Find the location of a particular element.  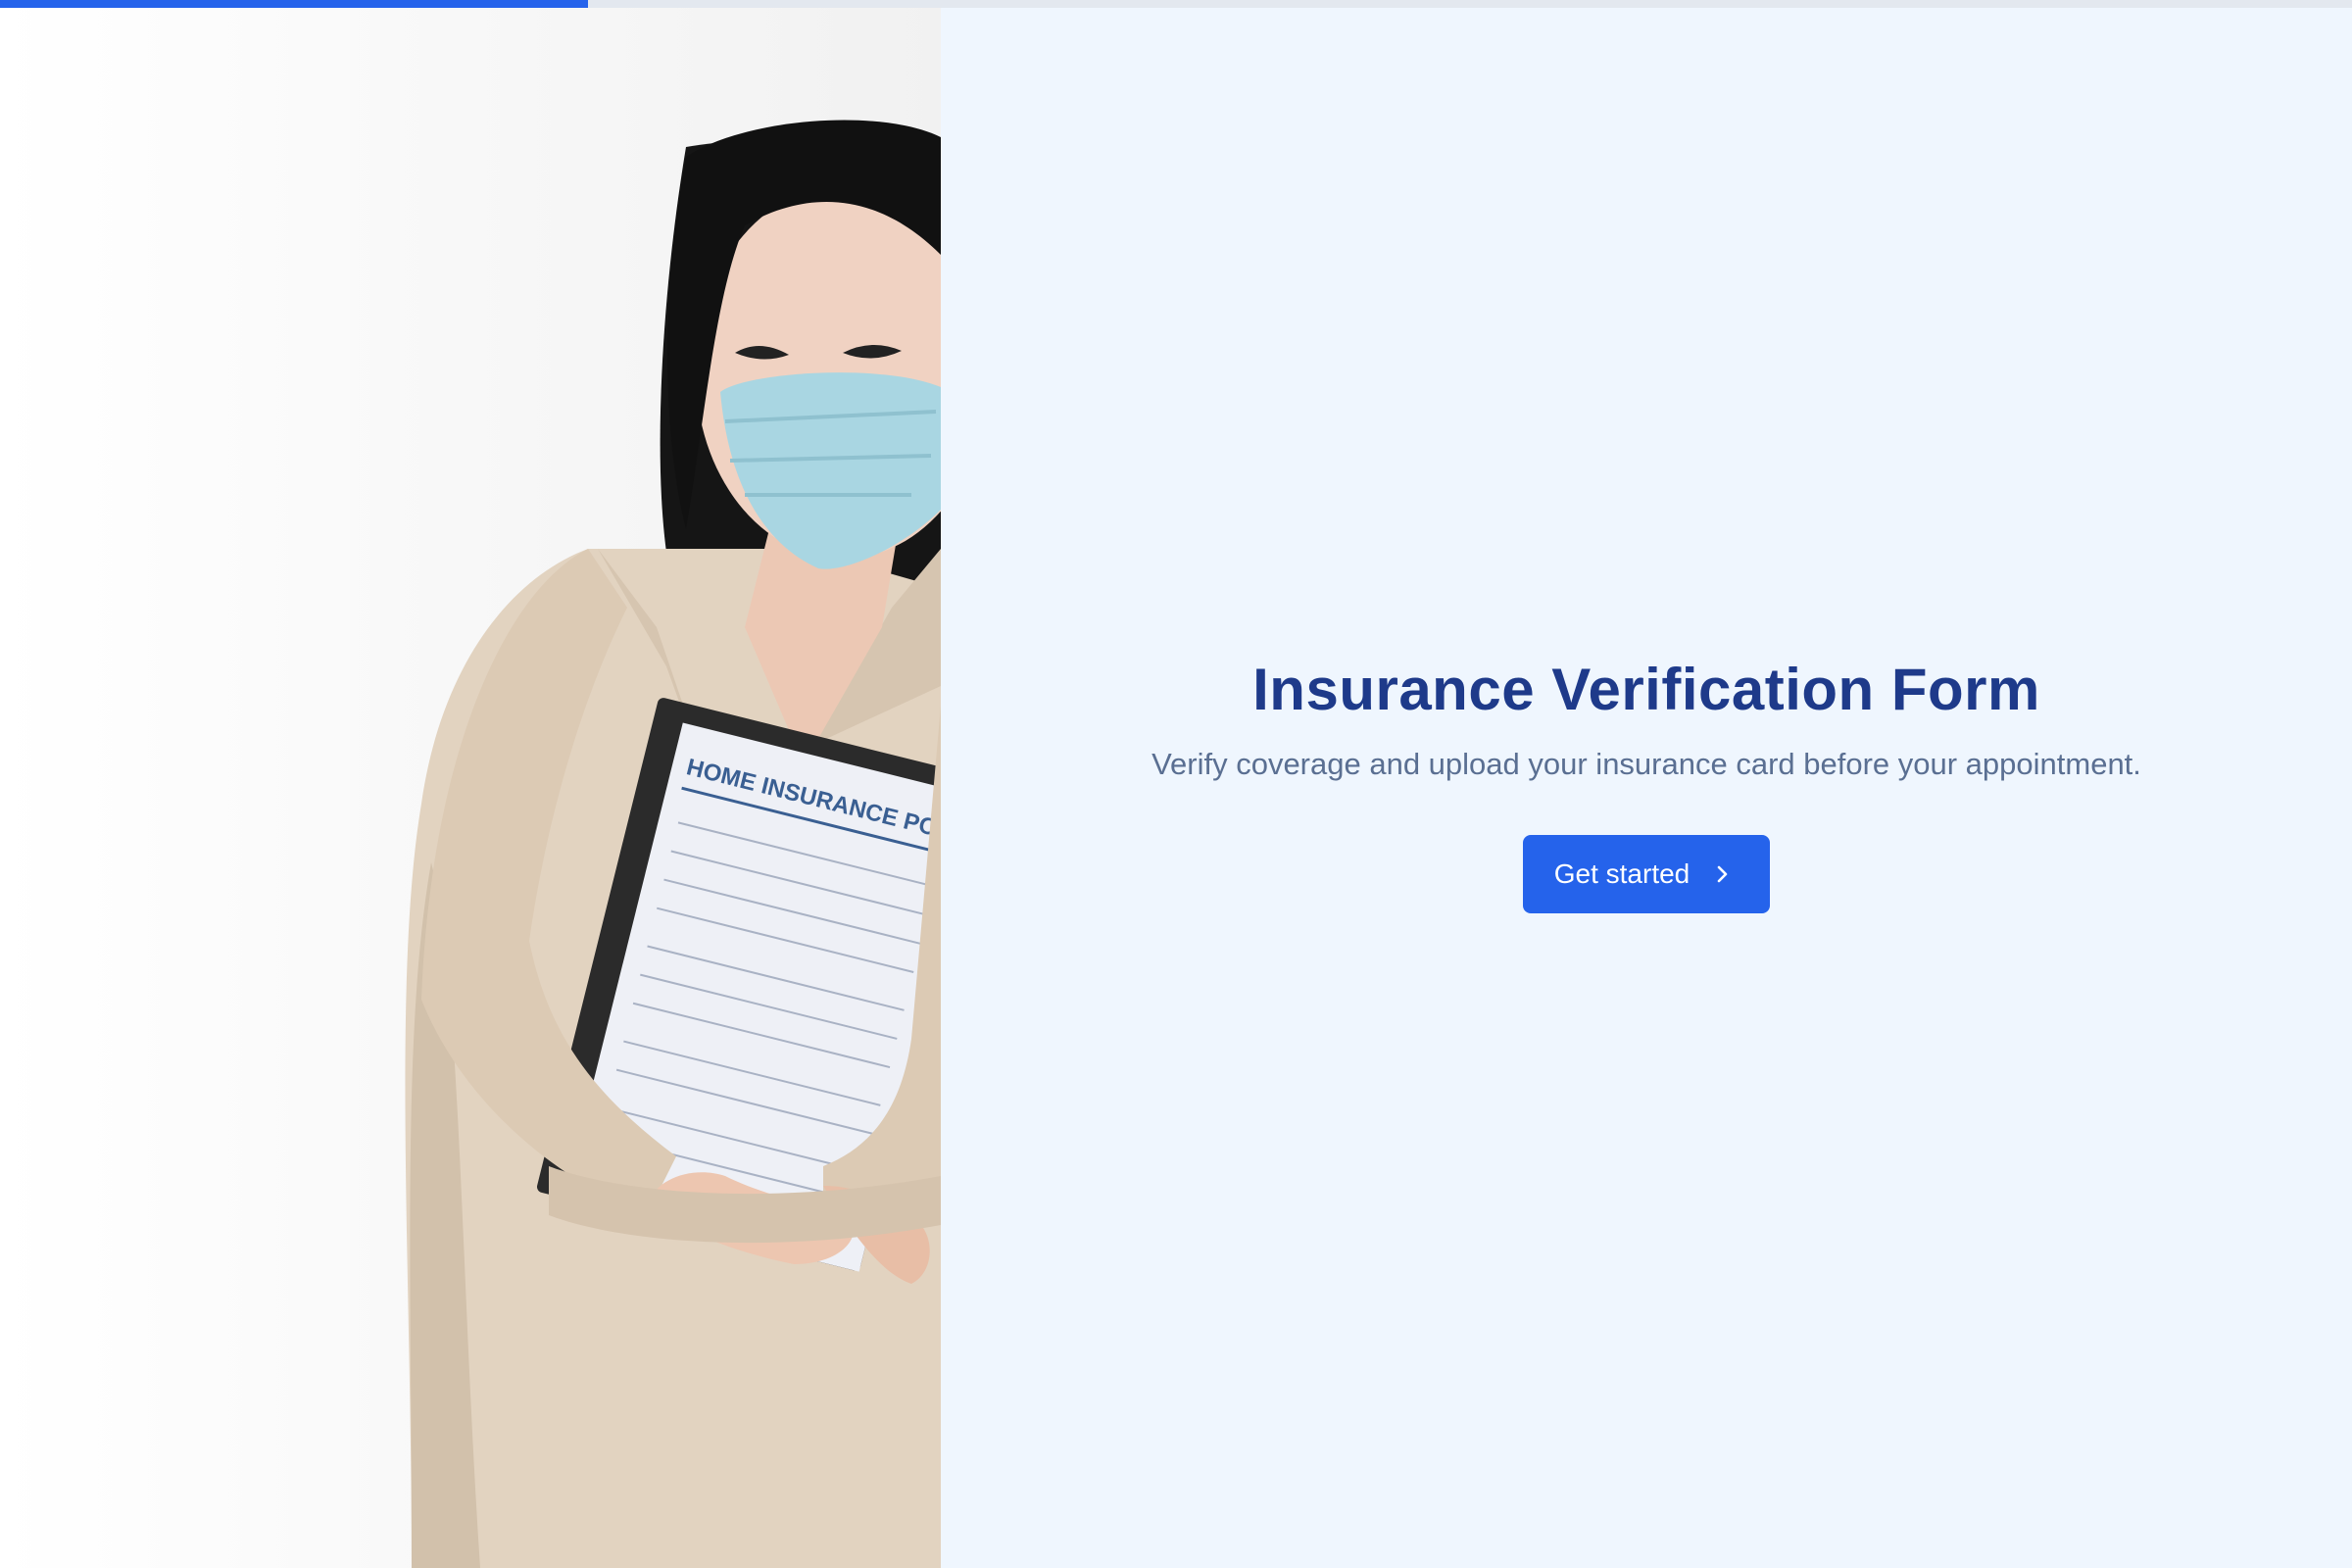

get-started-button: Get started is located at coordinates (1646, 874).